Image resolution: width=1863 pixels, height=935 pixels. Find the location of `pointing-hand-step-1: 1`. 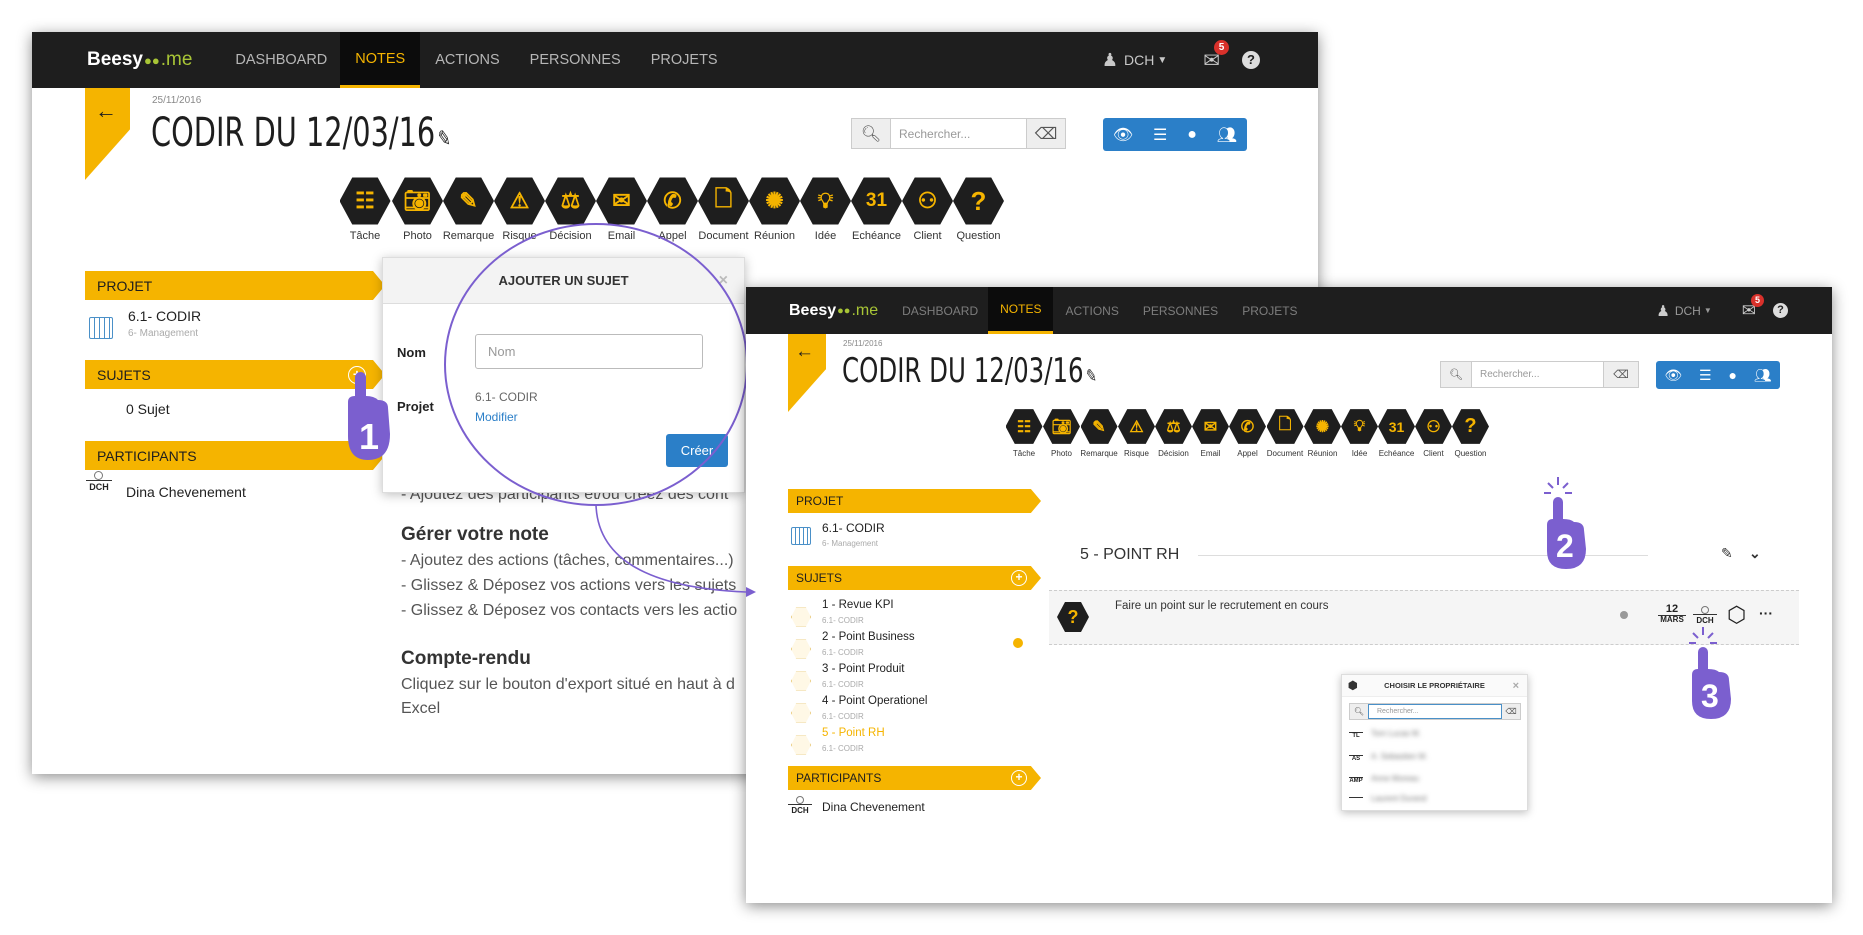

pointing-hand-step-1: 1 is located at coordinates (371, 420).